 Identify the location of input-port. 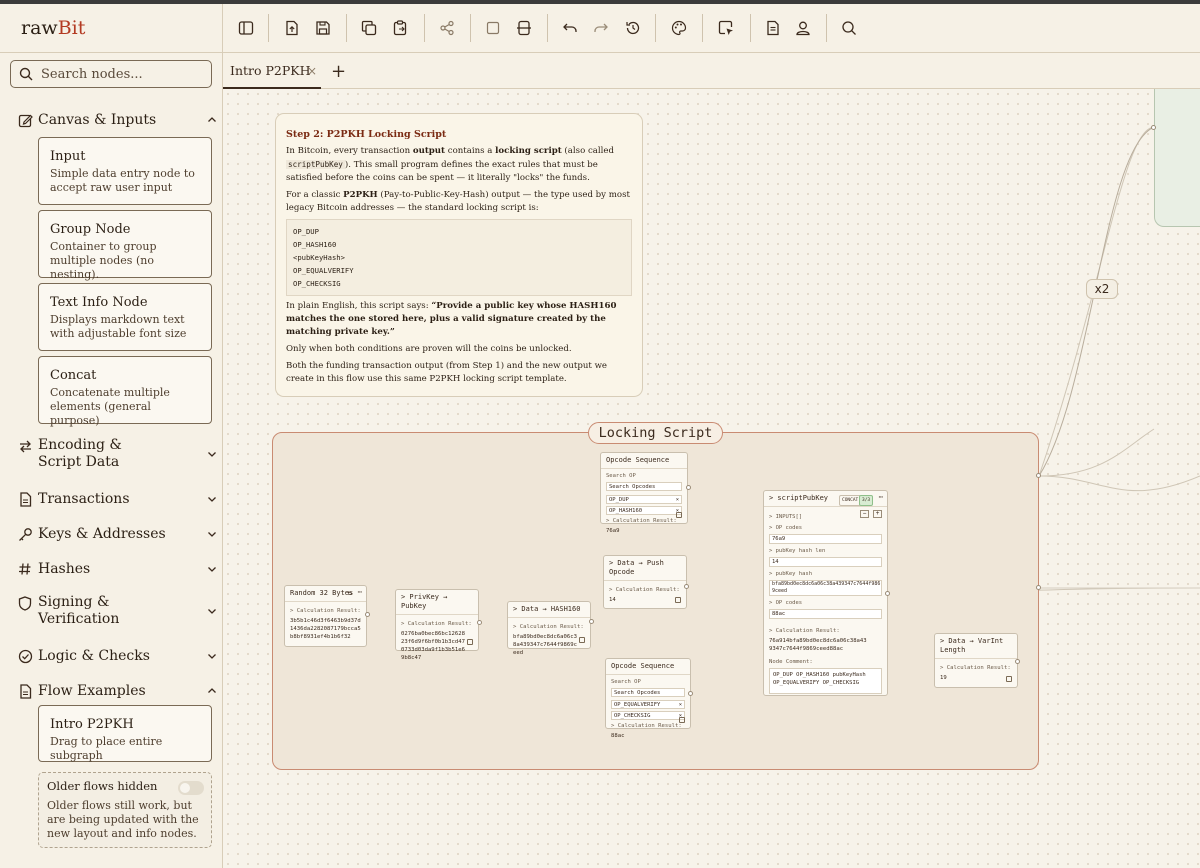
(1153, 127).